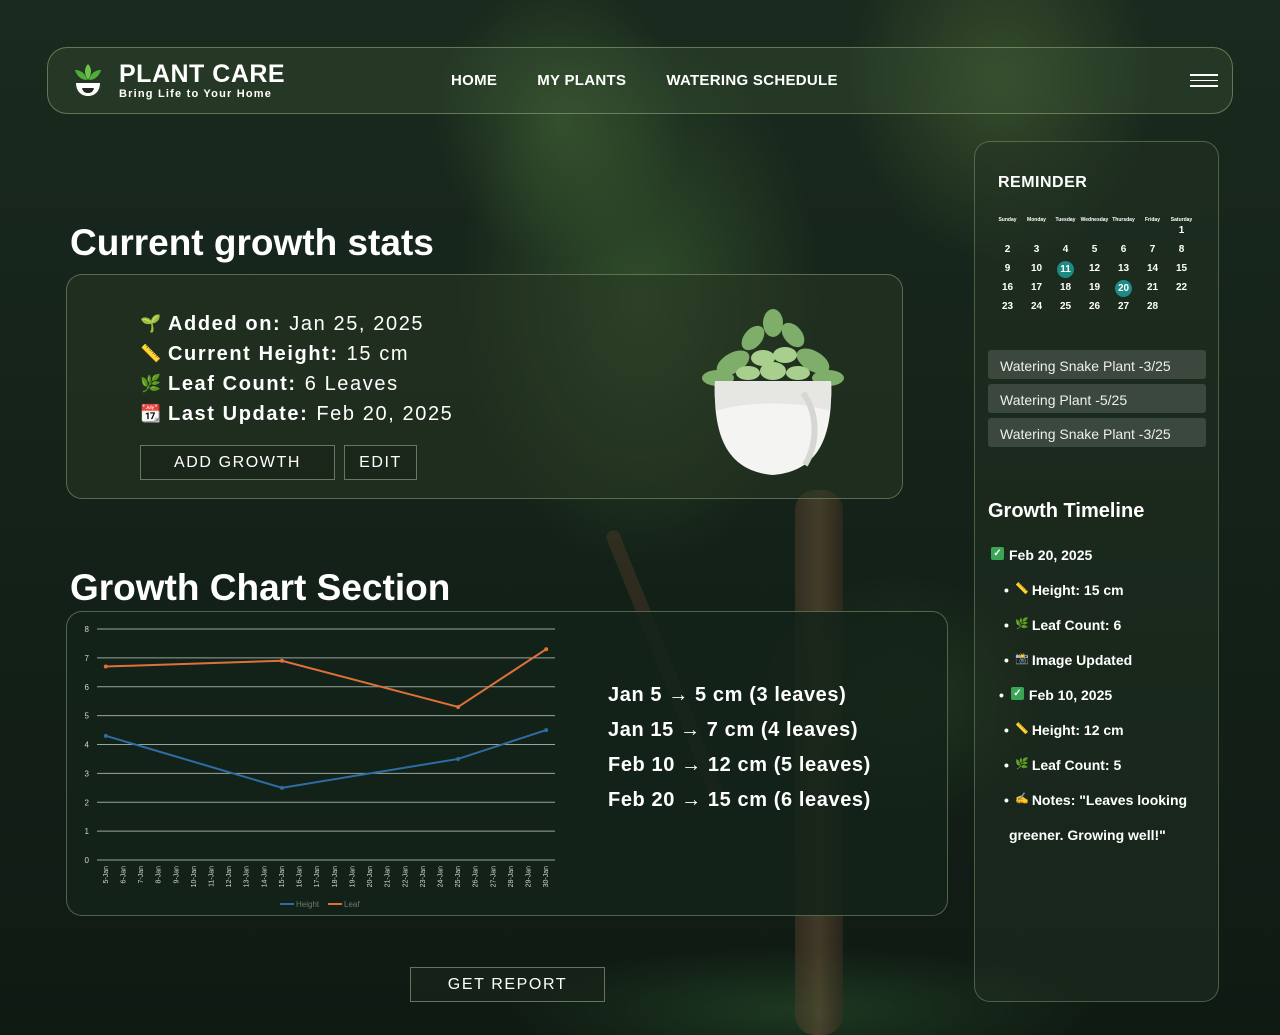 This screenshot has width=1280, height=1035. Describe the element at coordinates (308, 904) in the screenshot. I see `legend-label: Height` at that location.